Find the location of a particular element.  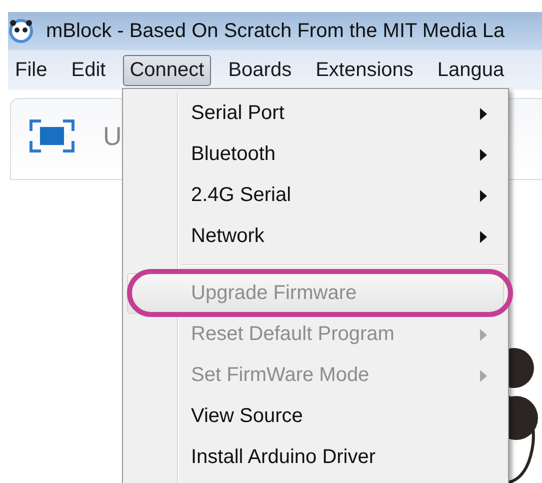

menu-item: Extensions is located at coordinates (364, 70).